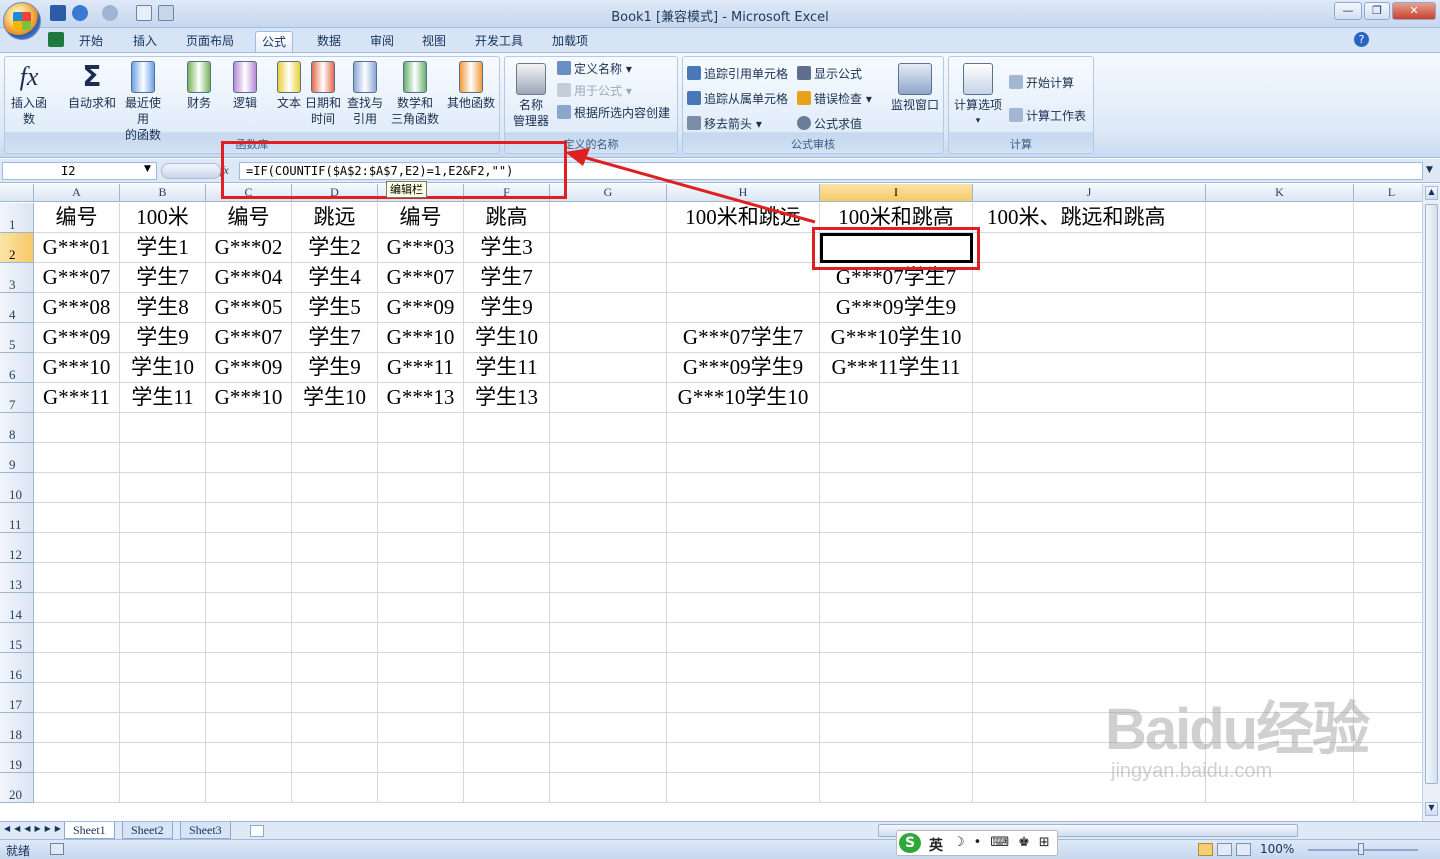 The width and height of the screenshot is (1440, 859). Describe the element at coordinates (896, 578) in the screenshot. I see `cell-i13` at that location.